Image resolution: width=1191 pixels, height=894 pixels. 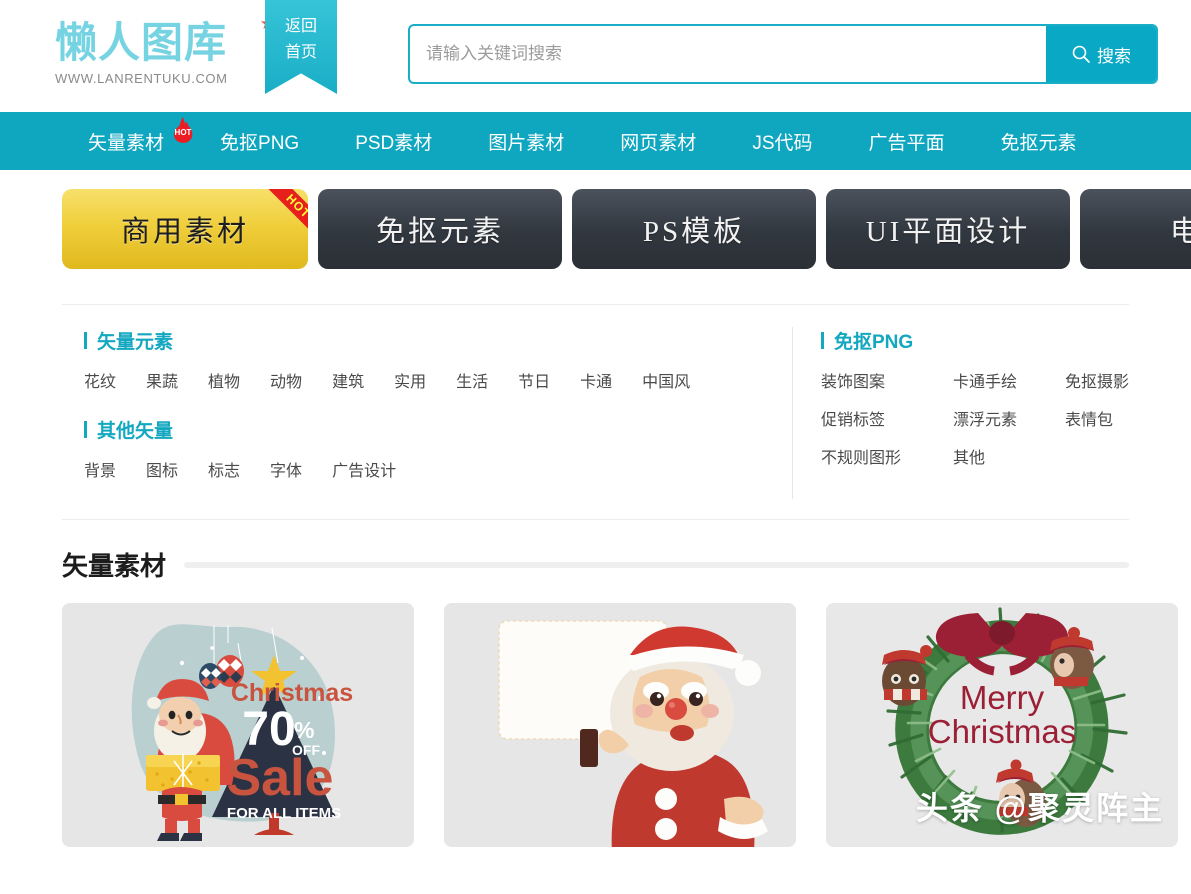 I want to click on card3-text-christmas: Christmas, so click(x=1002, y=731).